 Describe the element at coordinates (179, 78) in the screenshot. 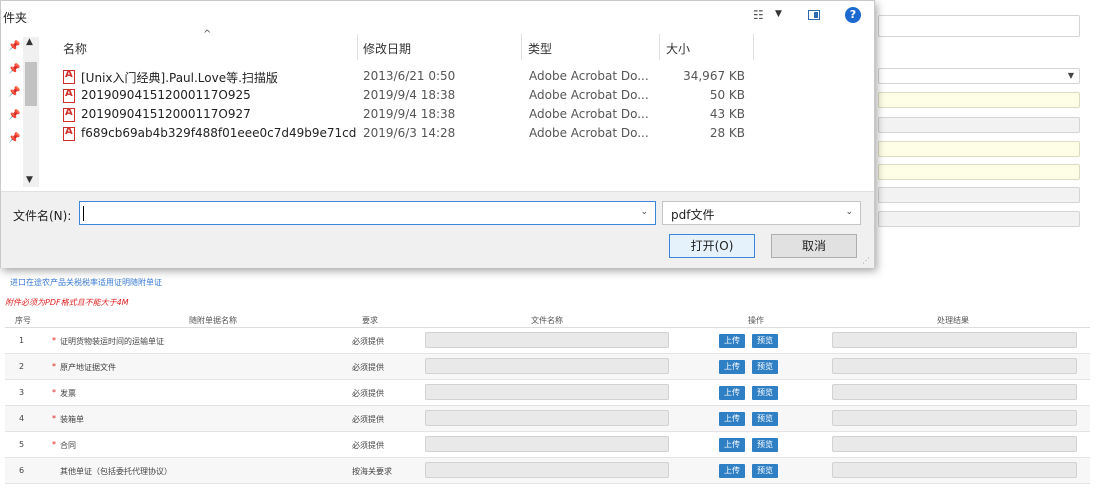

I see `file-name: [Unix入门经典].Paul.Love等.扫描版` at that location.